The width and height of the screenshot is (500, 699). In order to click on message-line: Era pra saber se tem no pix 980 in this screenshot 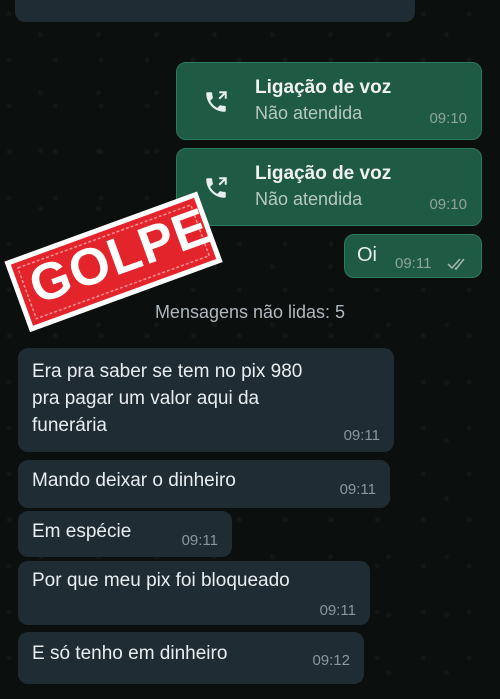, I will do `click(167, 371)`.